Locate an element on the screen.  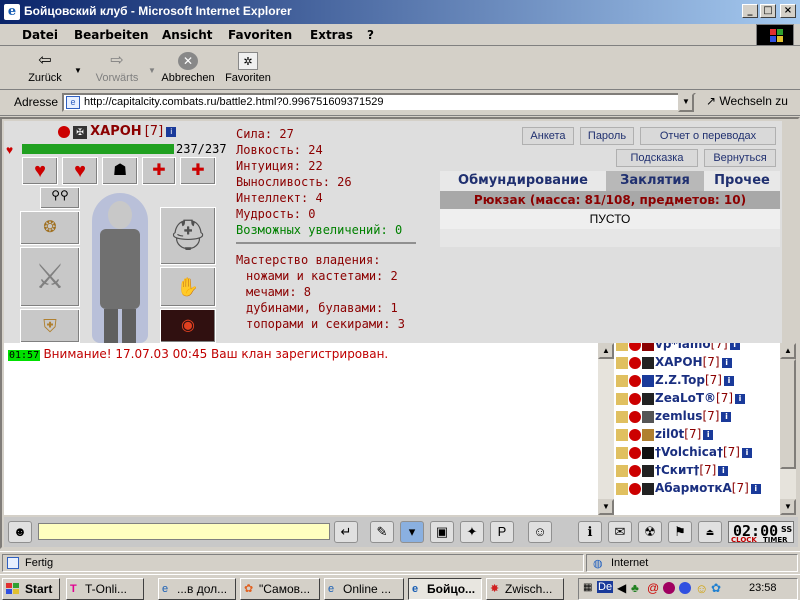
start-button: Start is located at coordinates (31, 589).